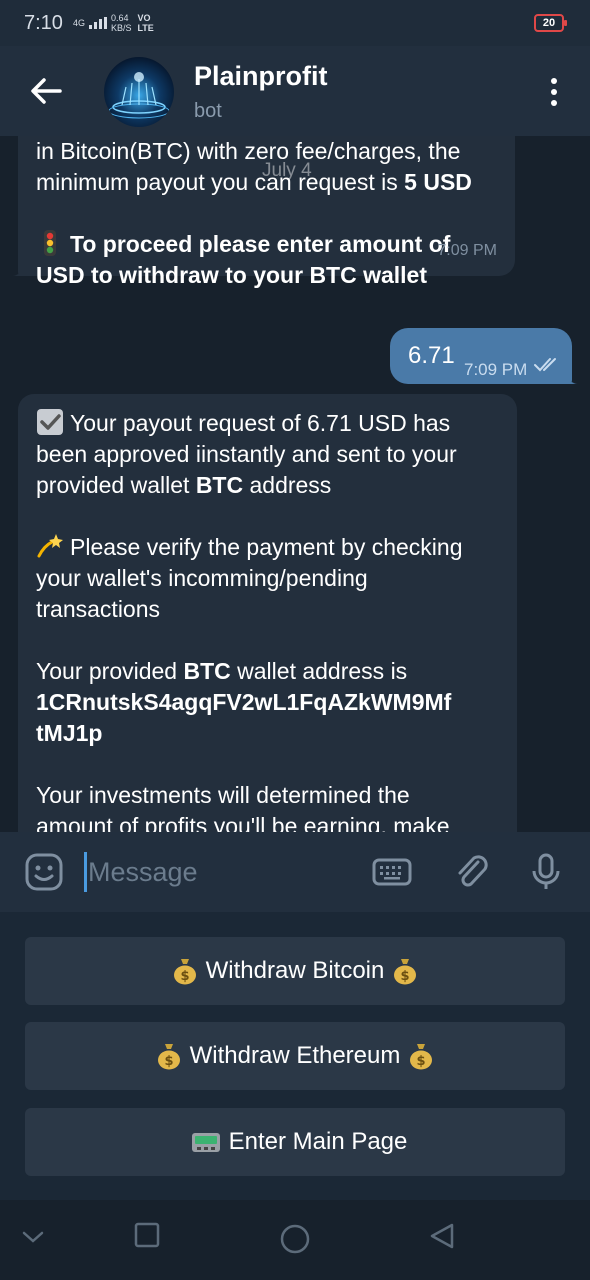 The width and height of the screenshot is (590, 1280). What do you see at coordinates (98, 609) in the screenshot?
I see `message-line: transactions` at bounding box center [98, 609].